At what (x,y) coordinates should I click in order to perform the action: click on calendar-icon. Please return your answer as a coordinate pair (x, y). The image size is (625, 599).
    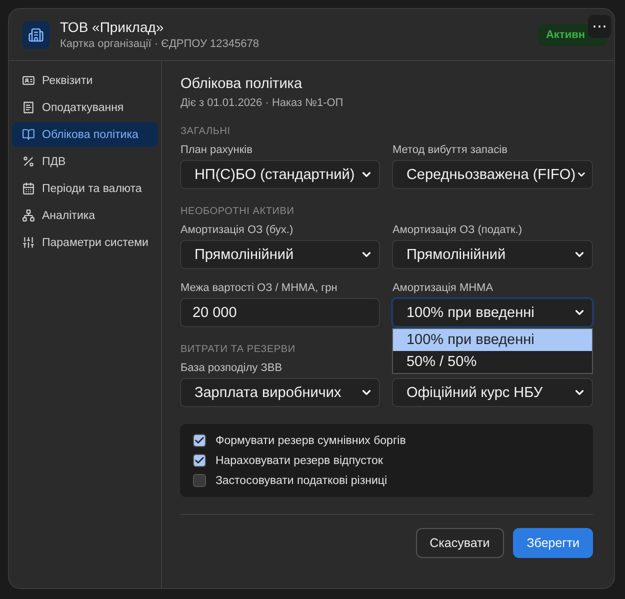
    Looking at the image, I should click on (28, 188).